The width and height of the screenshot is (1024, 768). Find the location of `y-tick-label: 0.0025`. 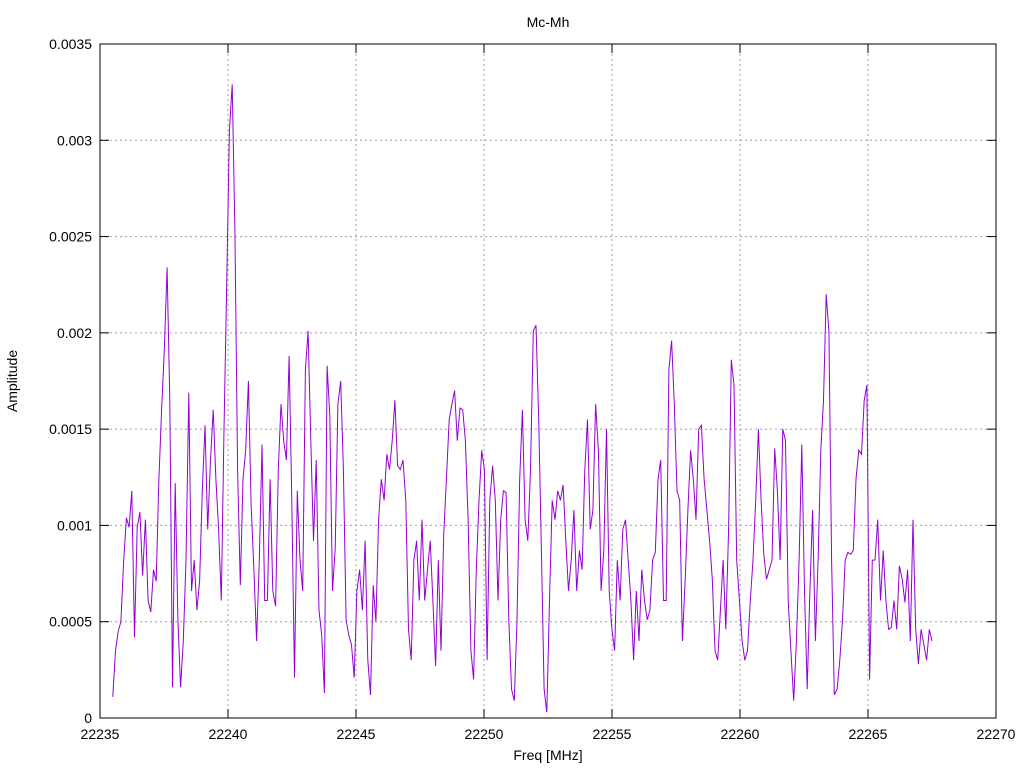

y-tick-label: 0.0025 is located at coordinates (70, 237).